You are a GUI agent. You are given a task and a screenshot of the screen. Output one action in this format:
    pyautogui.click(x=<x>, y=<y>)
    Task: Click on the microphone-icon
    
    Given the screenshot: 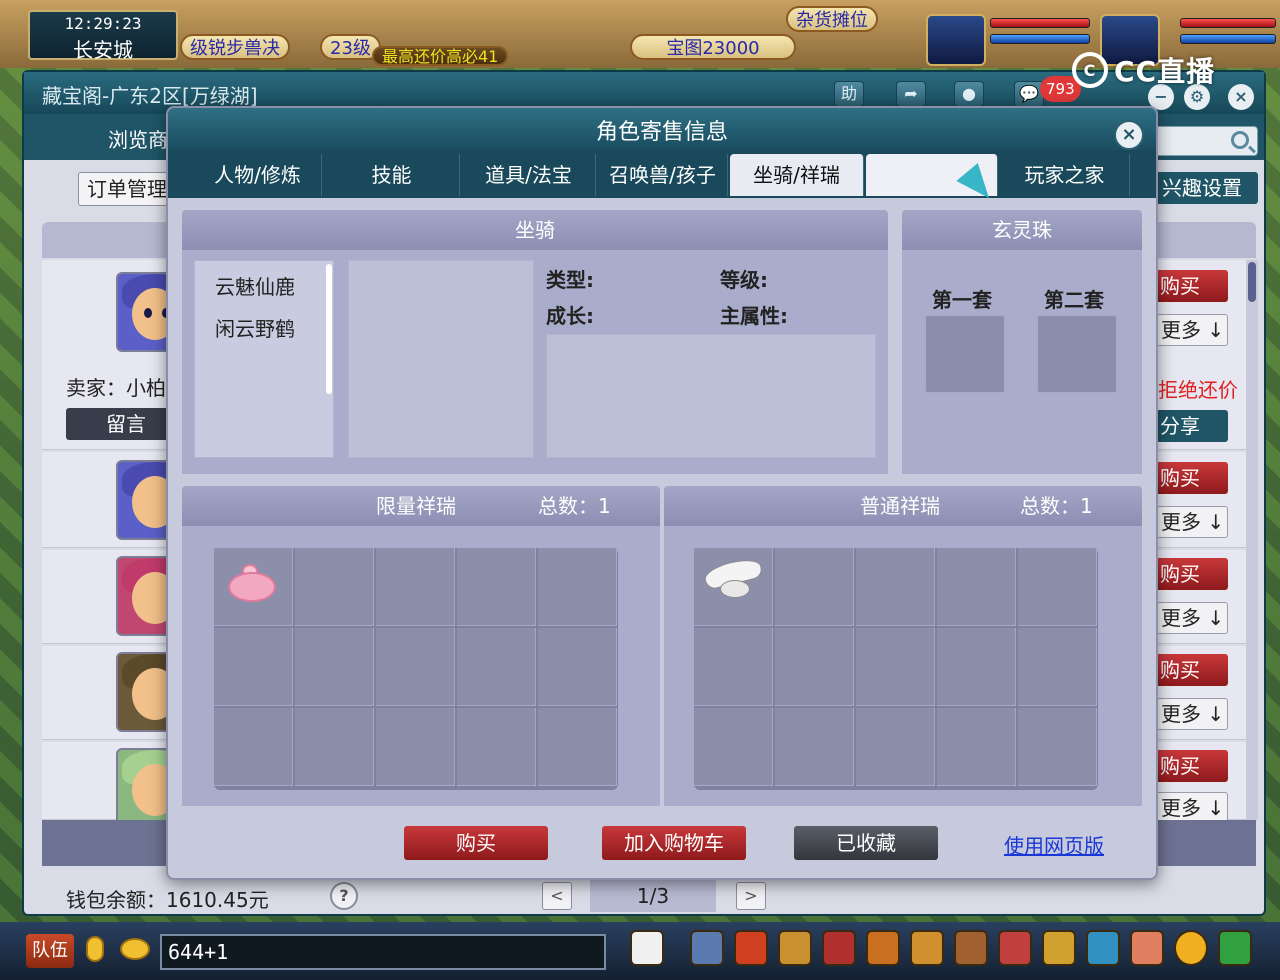 What is the action you would take?
    pyautogui.click(x=95, y=949)
    